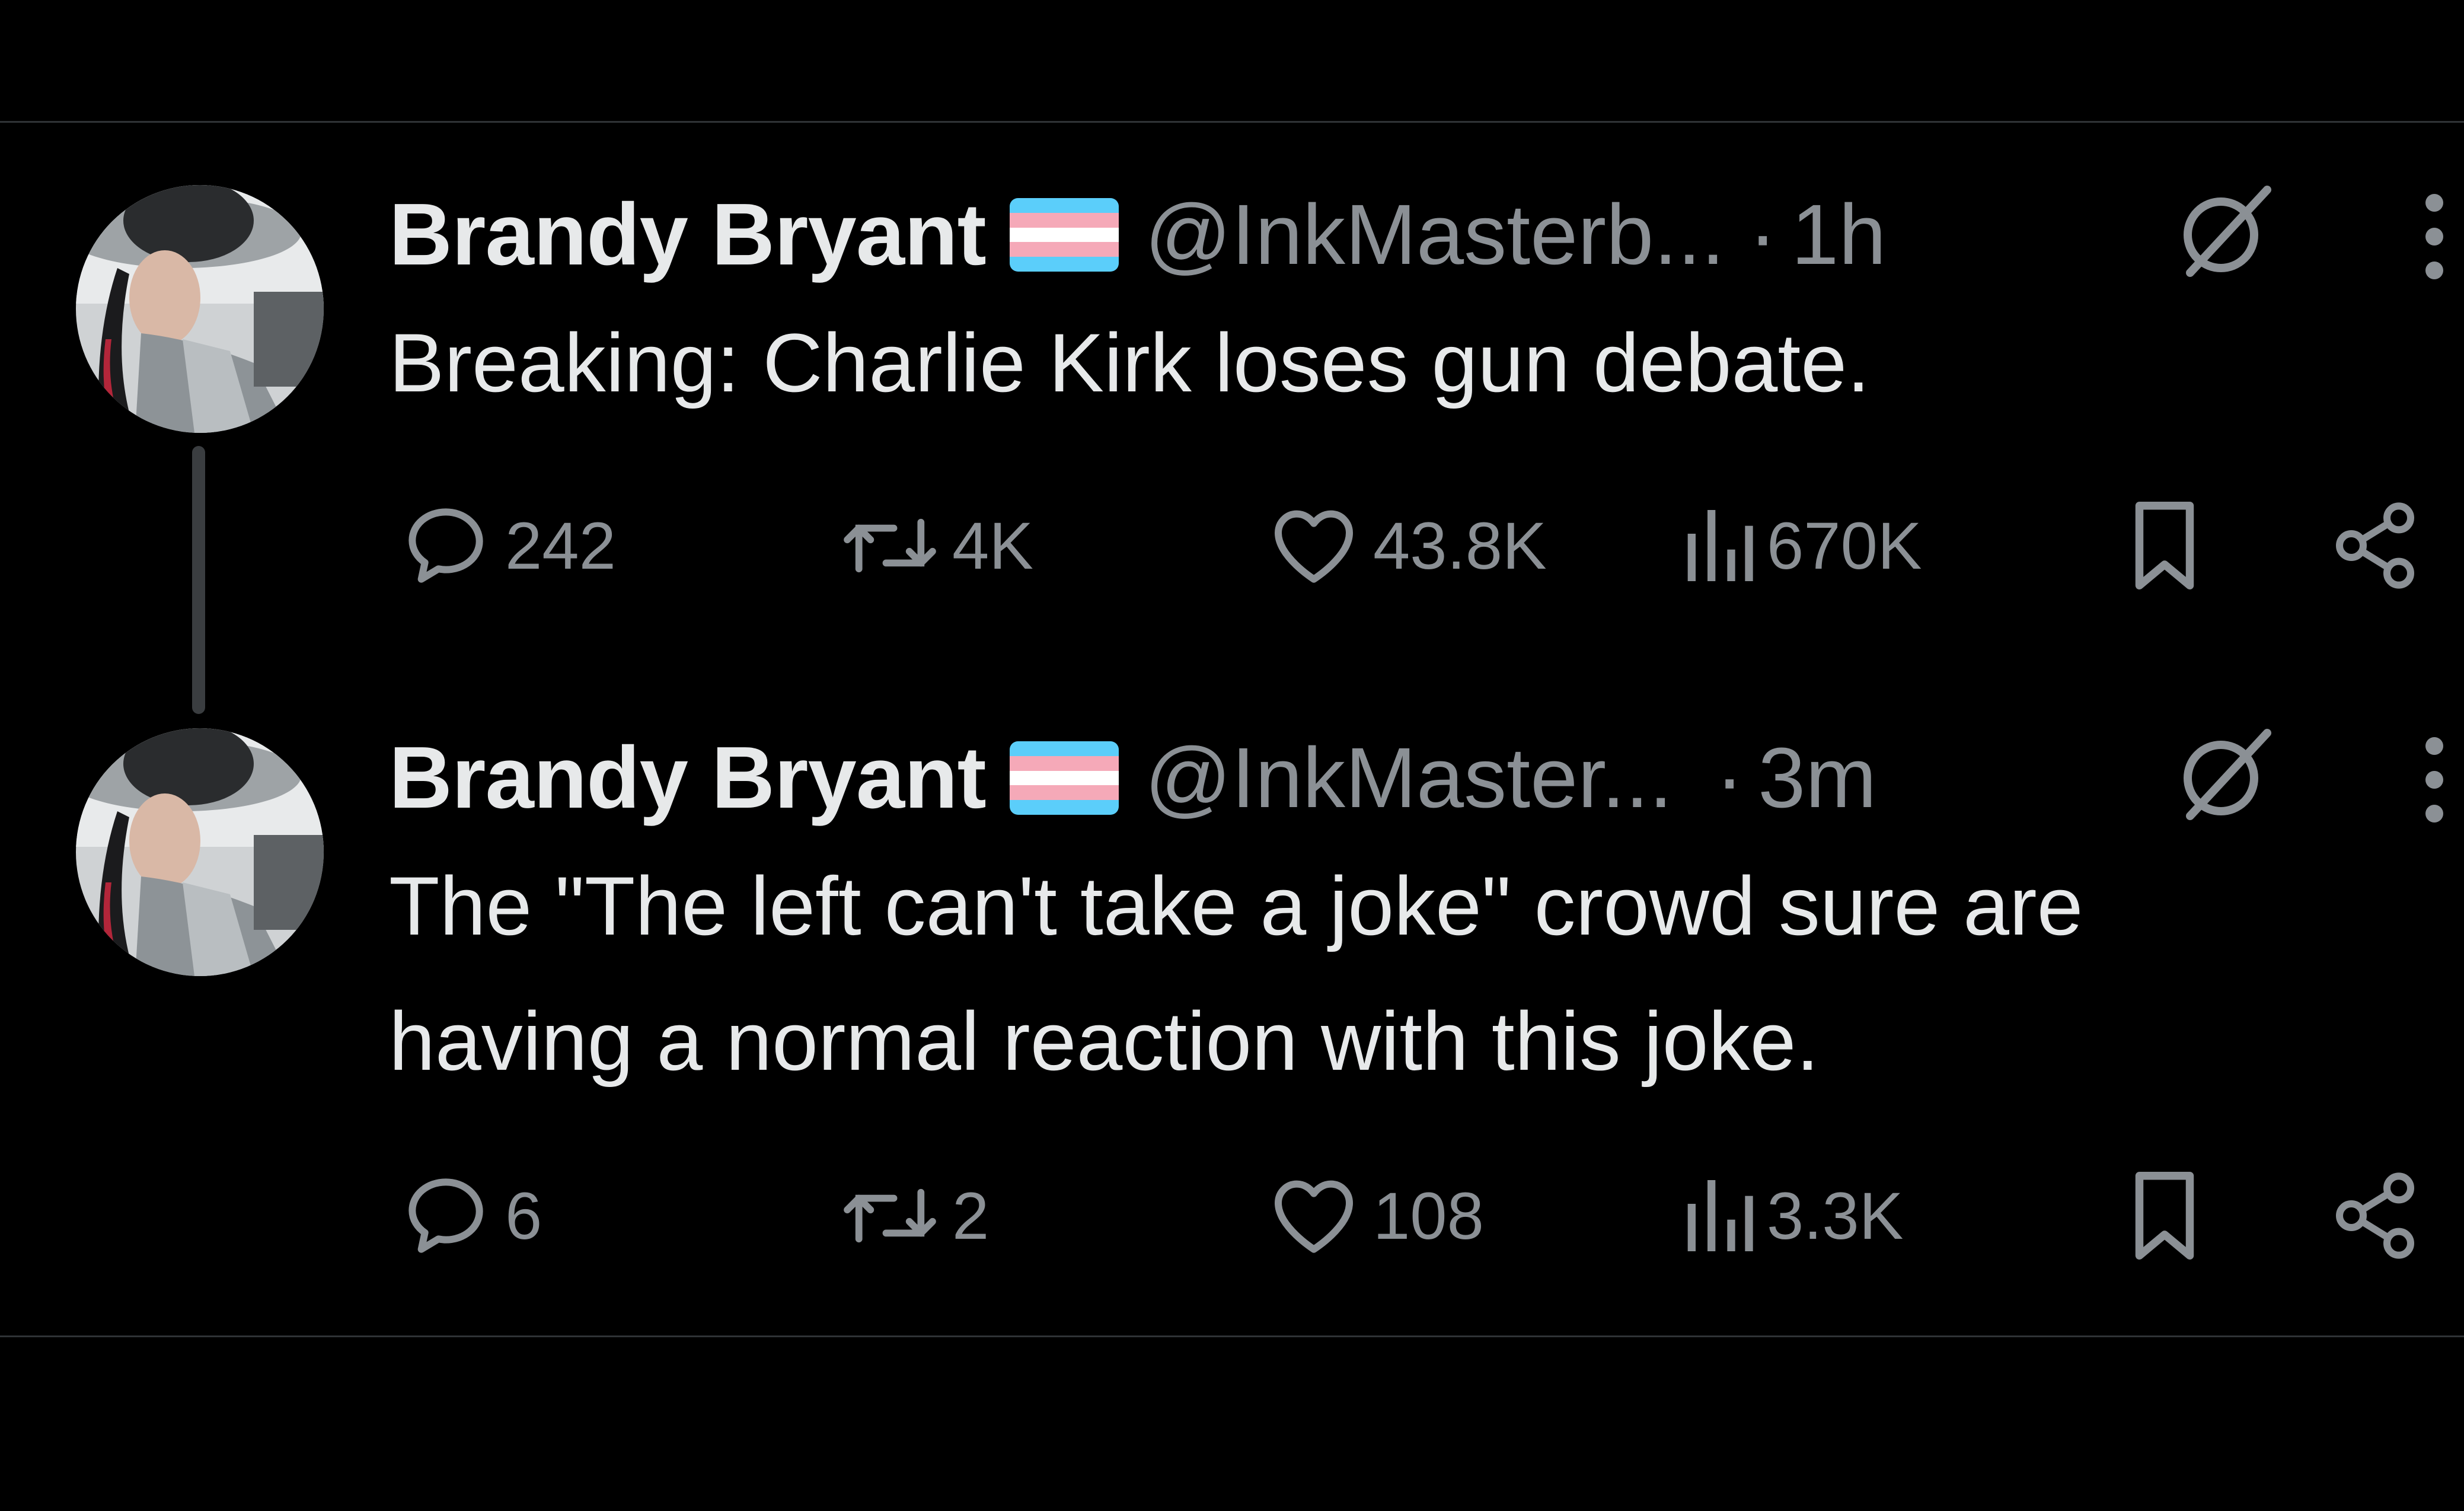 The image size is (2464, 1511). What do you see at coordinates (1845, 545) in the screenshot?
I see `view-count: 670K` at bounding box center [1845, 545].